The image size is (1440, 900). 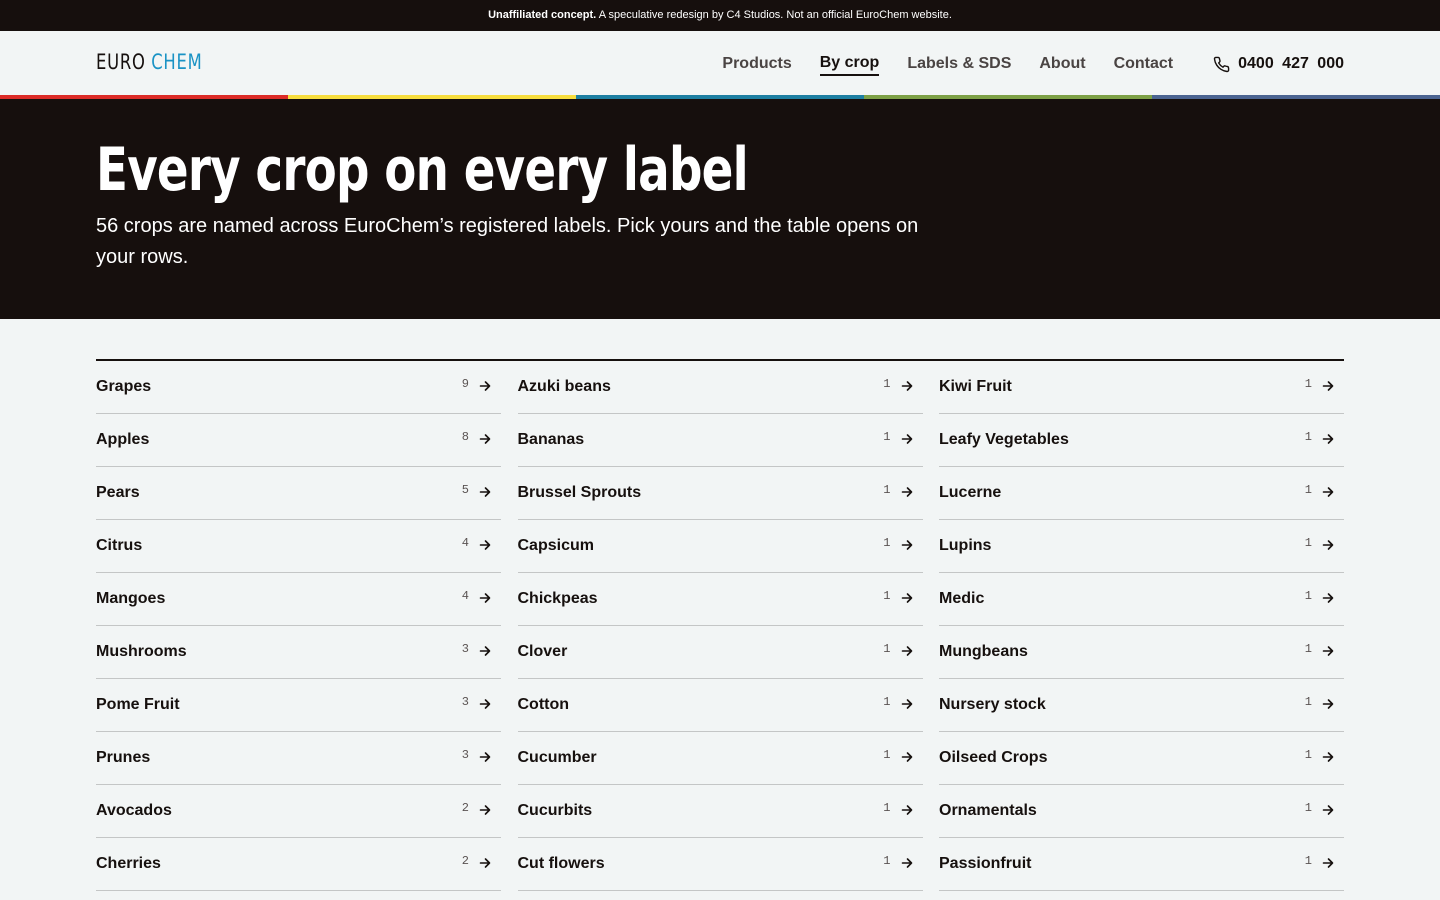 I want to click on crop-row: Pome Fruit 3, so click(x=298, y=705).